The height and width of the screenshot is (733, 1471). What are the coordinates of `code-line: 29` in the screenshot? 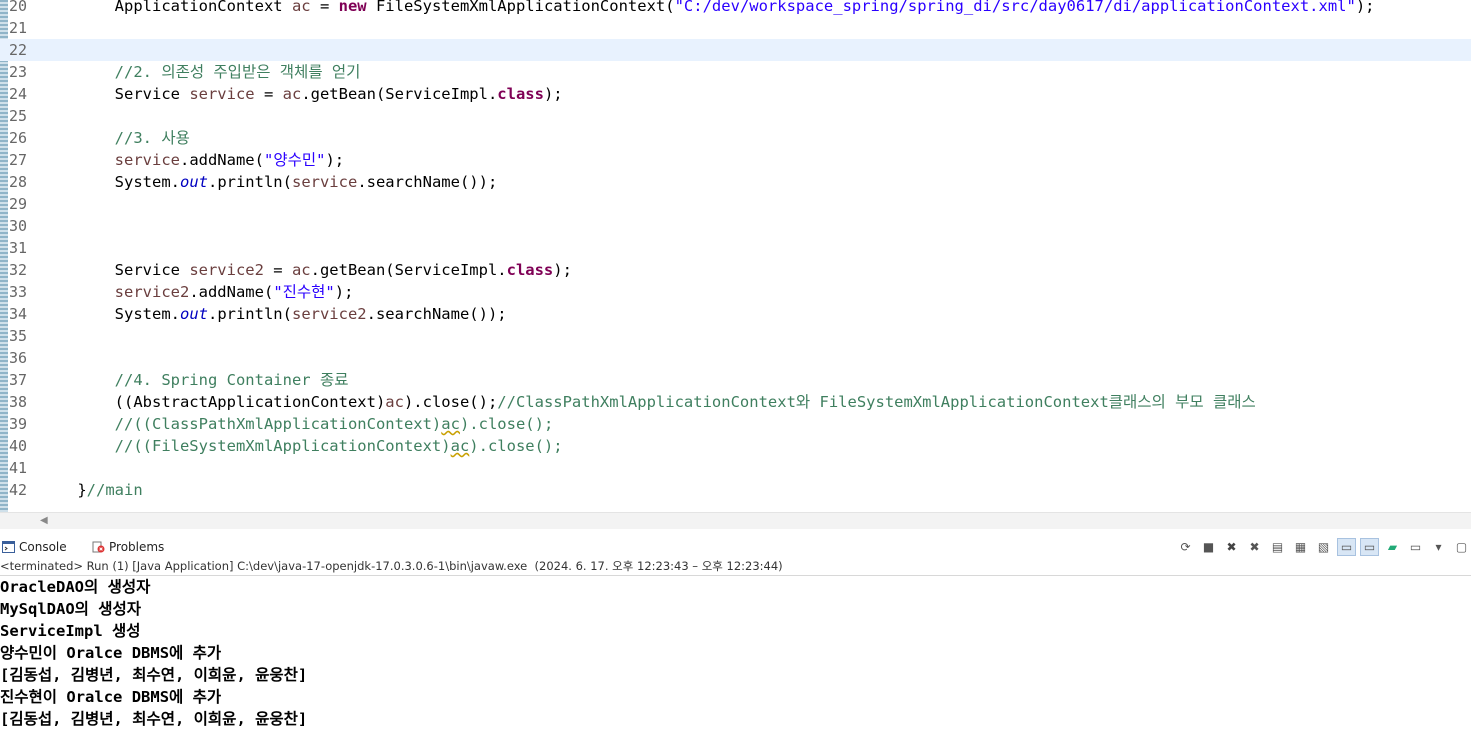 It's located at (735, 204).